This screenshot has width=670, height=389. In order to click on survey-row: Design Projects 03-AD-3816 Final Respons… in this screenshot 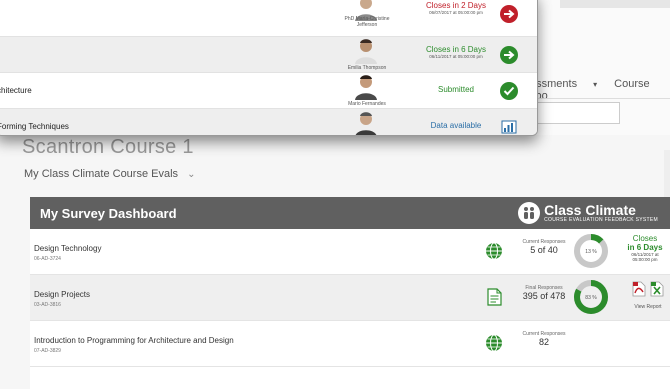, I will do `click(350, 298)`.